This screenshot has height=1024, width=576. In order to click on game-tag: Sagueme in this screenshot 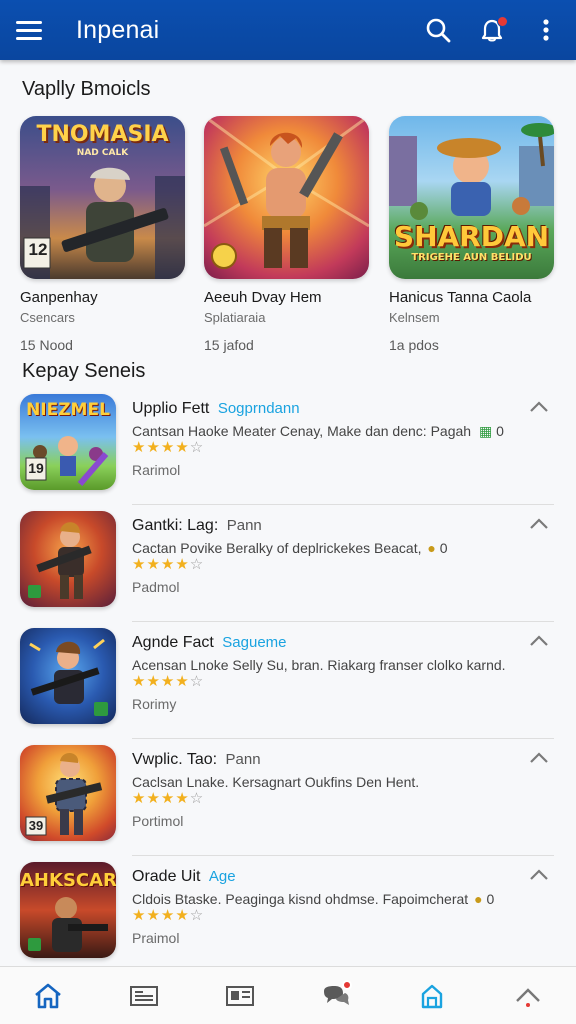, I will do `click(254, 642)`.